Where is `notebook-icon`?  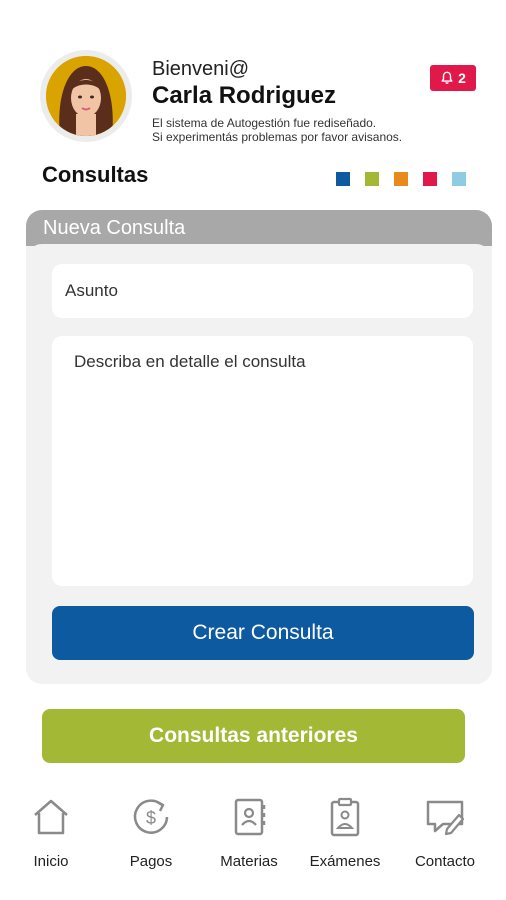
notebook-icon is located at coordinates (250, 817).